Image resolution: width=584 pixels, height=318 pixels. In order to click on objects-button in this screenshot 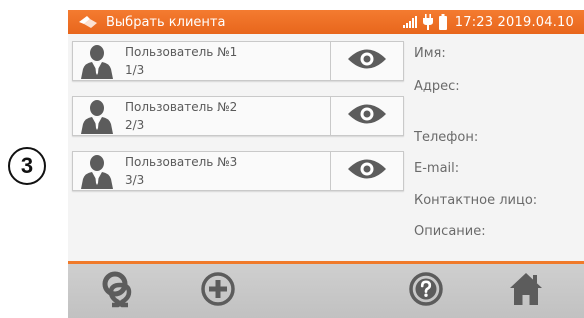, I will do `click(120, 291)`.